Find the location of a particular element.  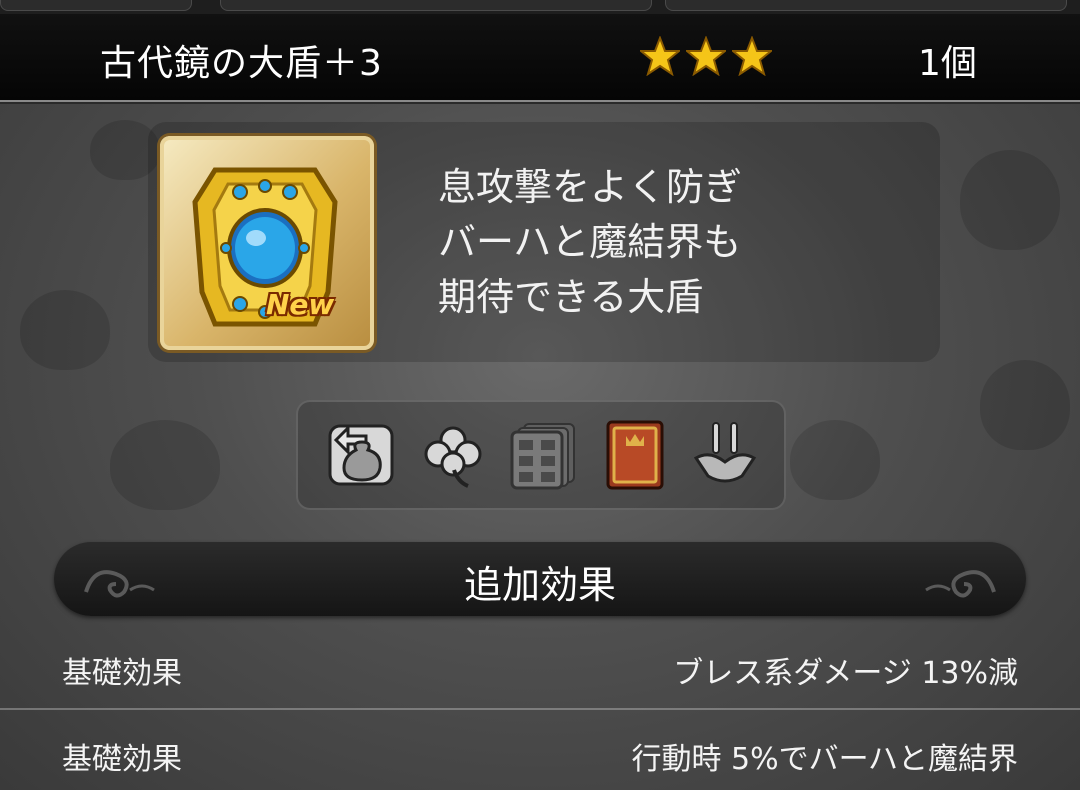

top-tab-middle is located at coordinates (436, 5).